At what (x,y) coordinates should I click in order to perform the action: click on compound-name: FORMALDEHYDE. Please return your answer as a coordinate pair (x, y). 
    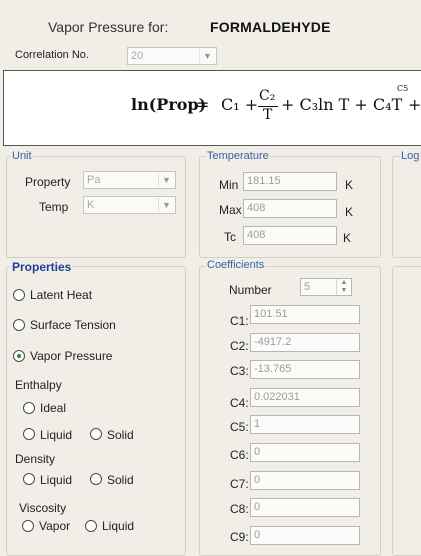
    Looking at the image, I should click on (270, 27).